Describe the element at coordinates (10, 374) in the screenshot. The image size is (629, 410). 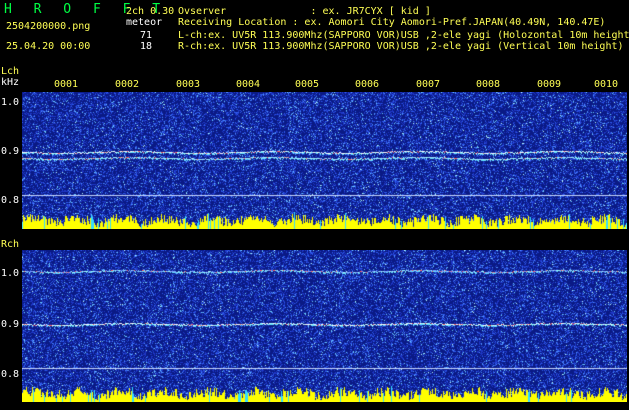
I see `rch-ylabel-3: 0.8` at that location.